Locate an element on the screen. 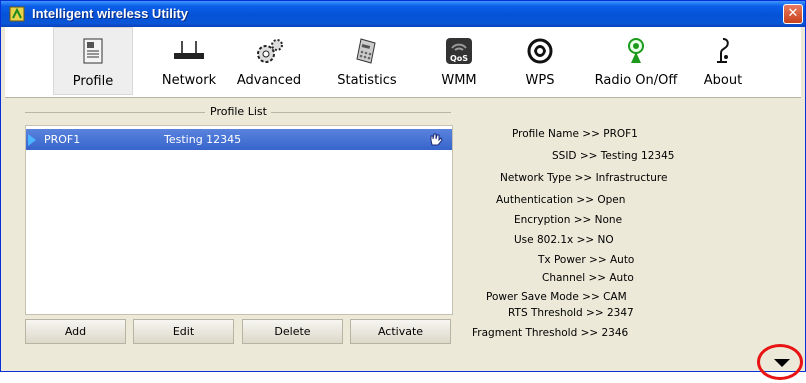 The height and width of the screenshot is (383, 806). delete-button: Delete is located at coordinates (292, 331).